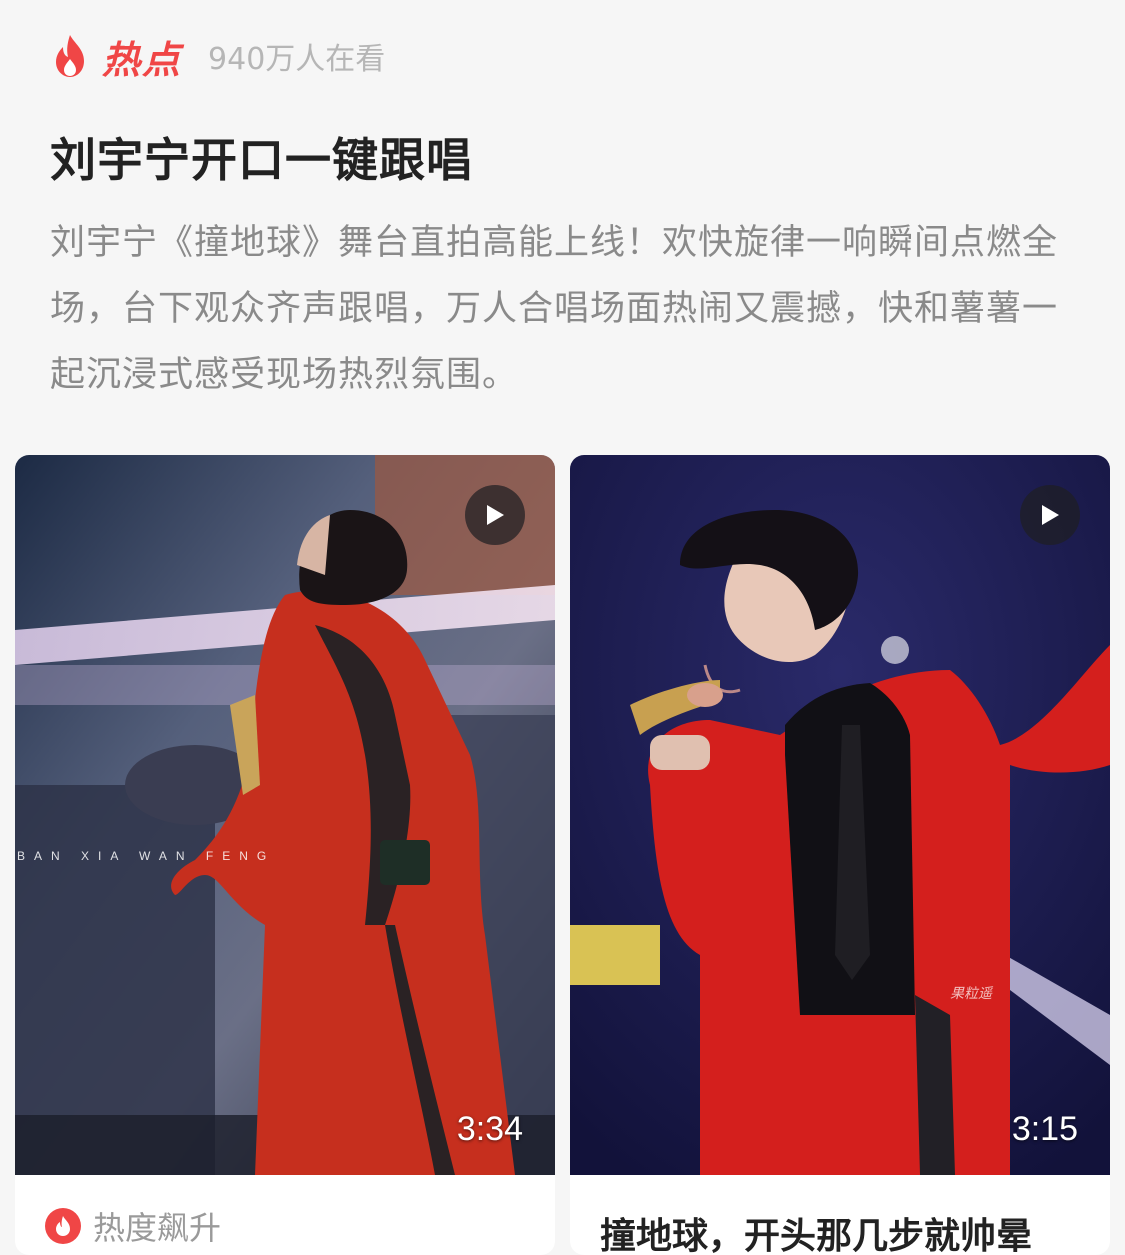 The width and height of the screenshot is (1125, 1255). What do you see at coordinates (489, 1129) in the screenshot?
I see `video-duration: 3:34` at bounding box center [489, 1129].